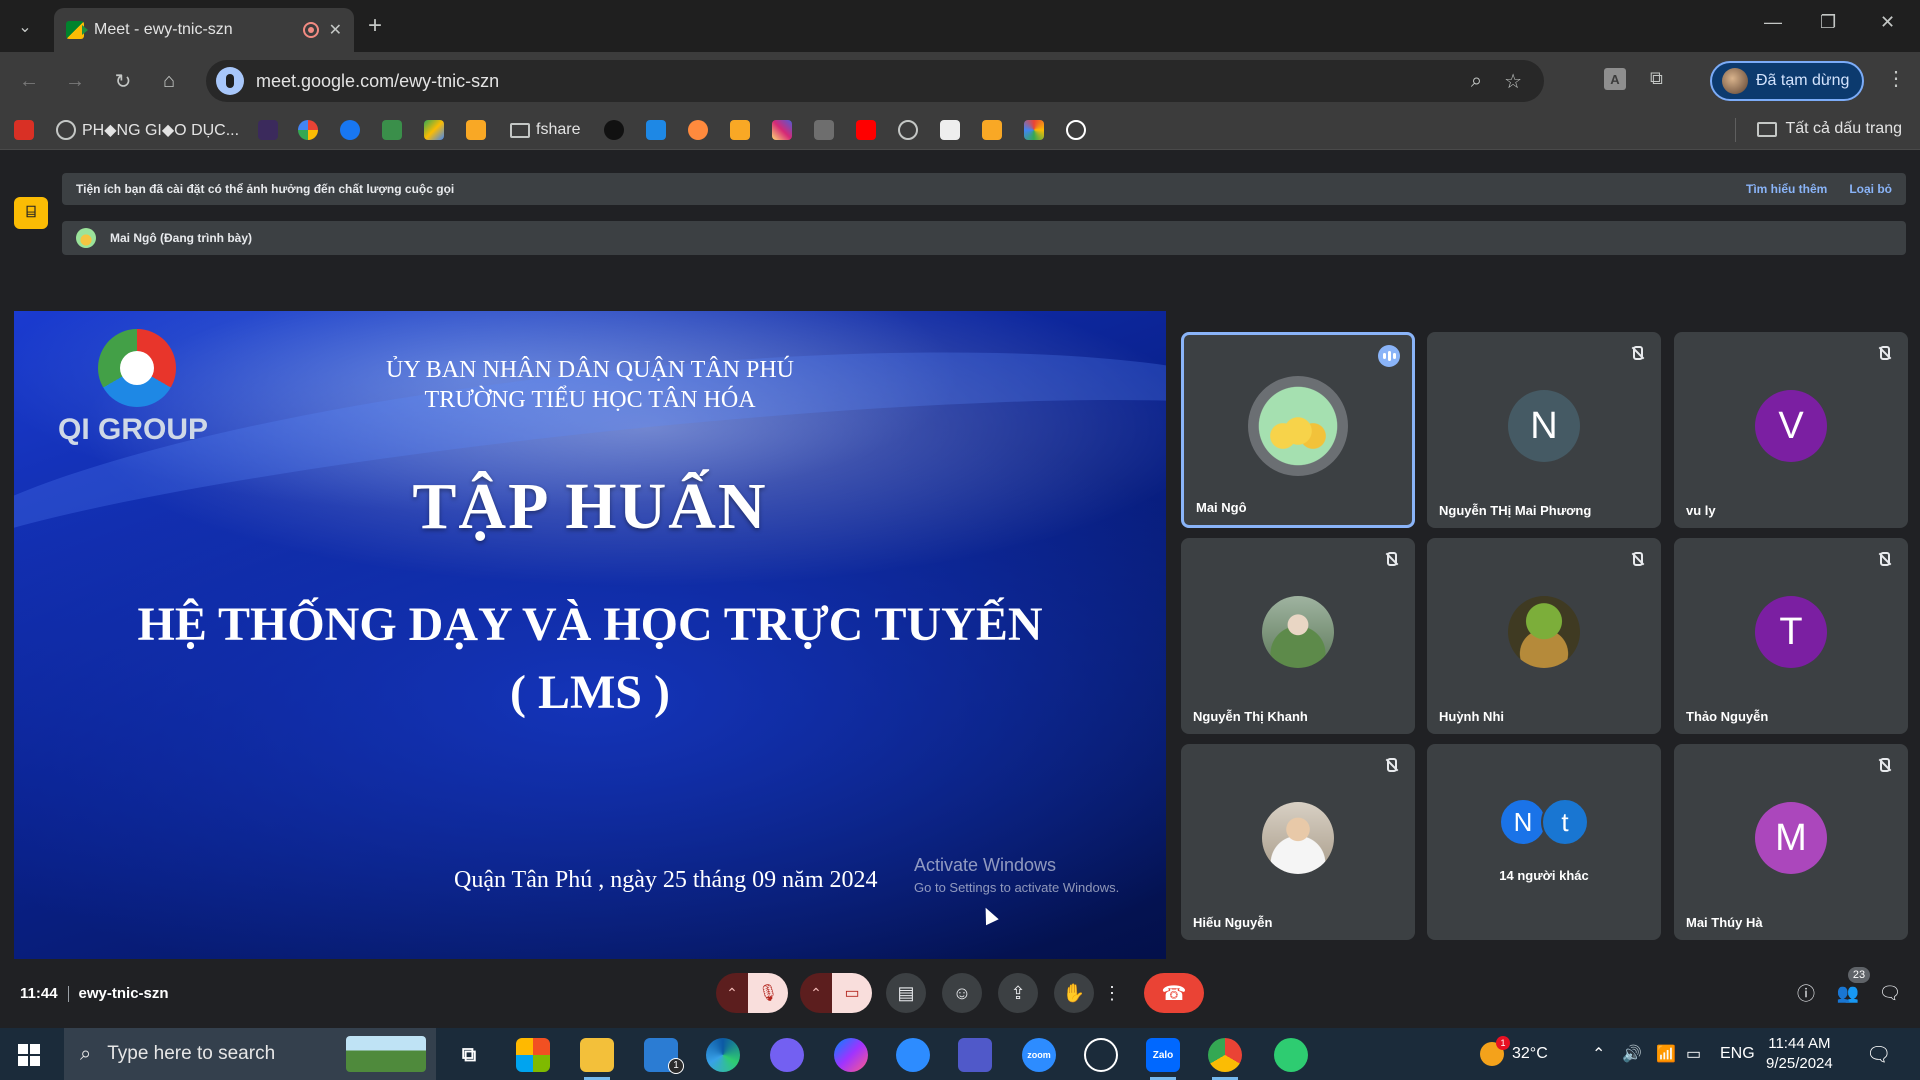 This screenshot has height=1080, width=1920. Describe the element at coordinates (375, 26) in the screenshot. I see `new-tab-button: +` at that location.